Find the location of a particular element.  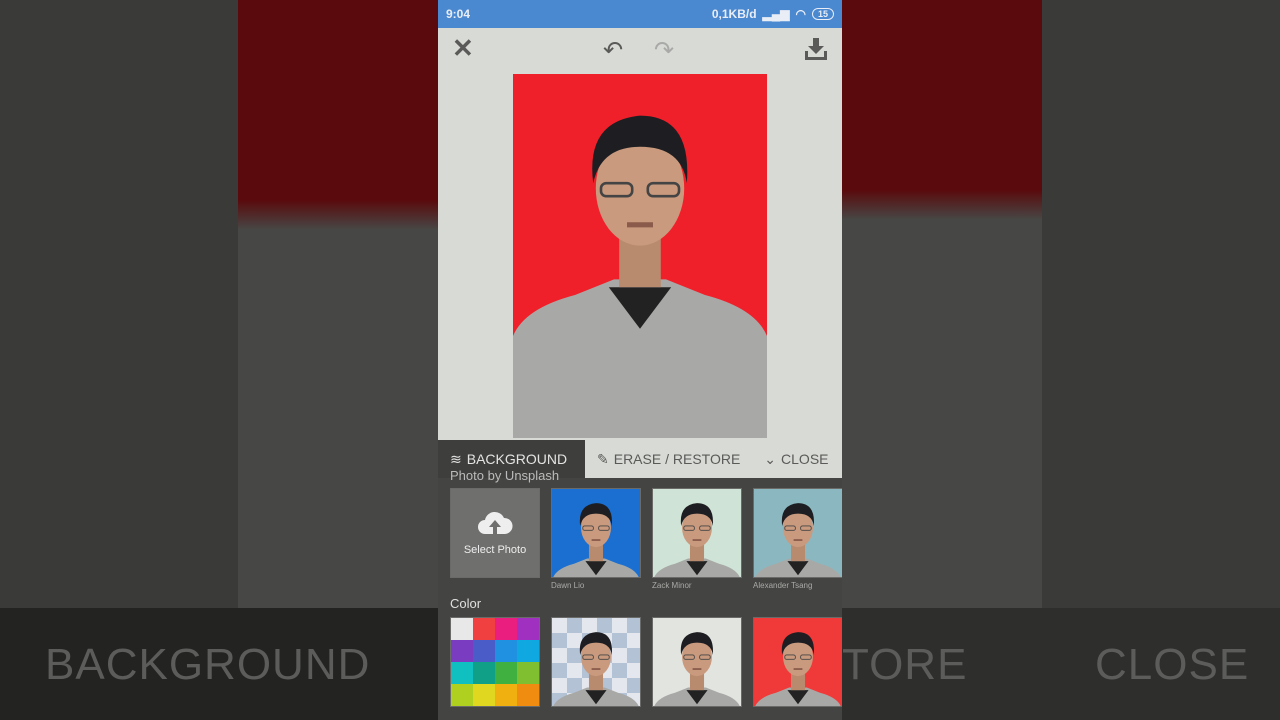

pencil-icon: ✎ is located at coordinates (603, 458).